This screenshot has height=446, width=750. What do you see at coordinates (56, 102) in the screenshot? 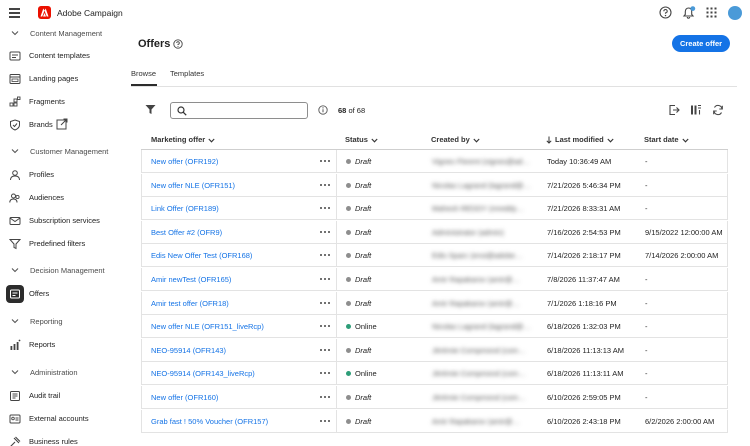
I see `sidebar-item-fragments: Fragments` at bounding box center [56, 102].